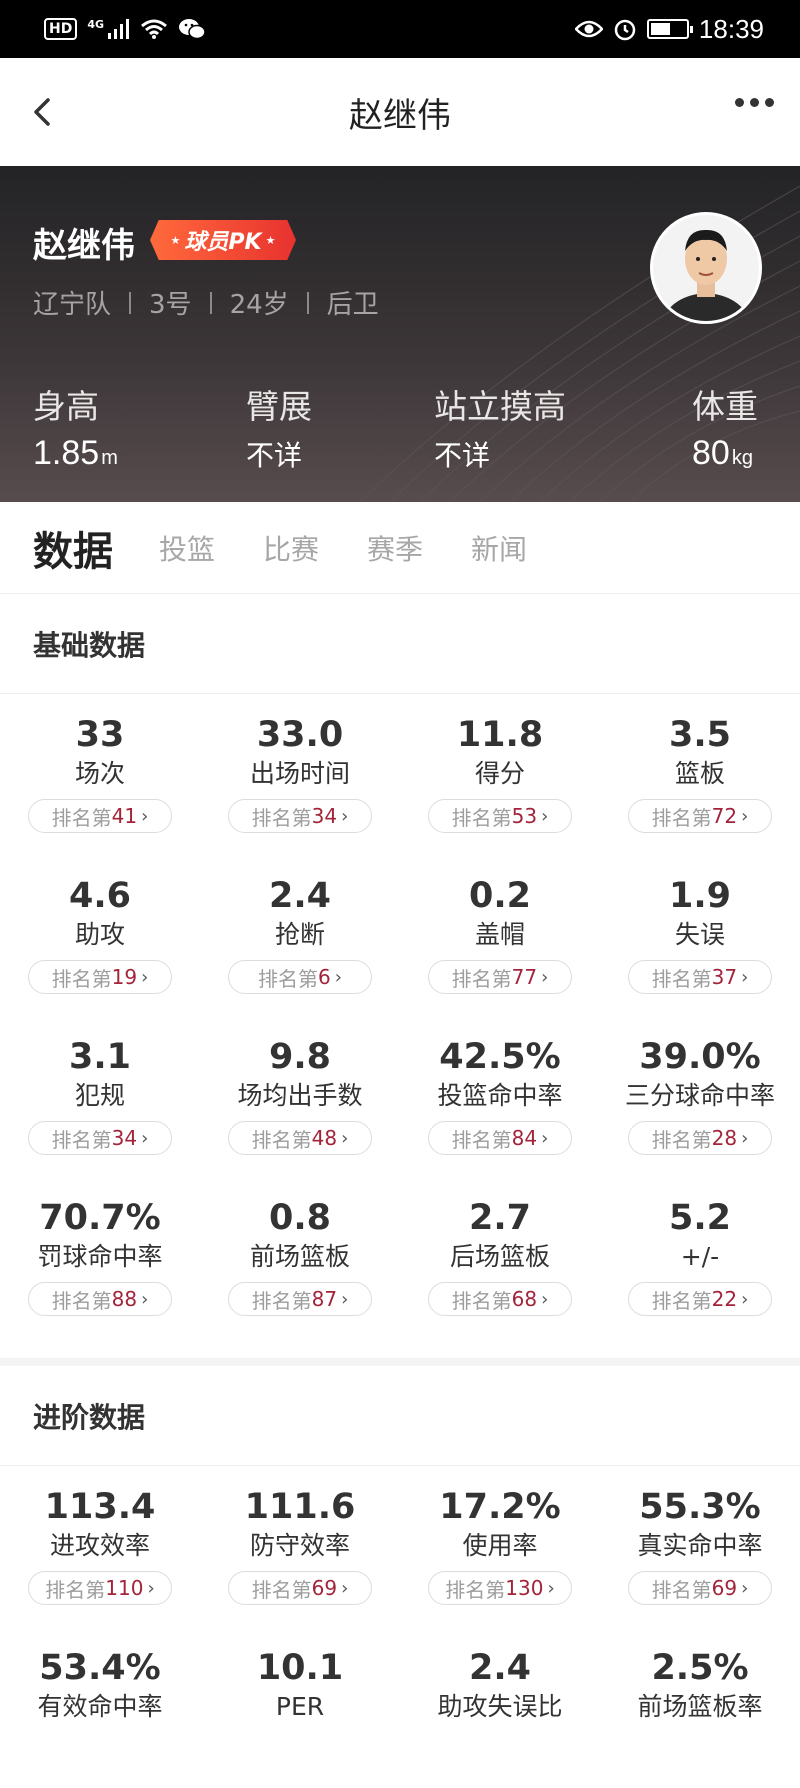  What do you see at coordinates (299, 1256) in the screenshot?
I see `stat-label: 前场篮板` at bounding box center [299, 1256].